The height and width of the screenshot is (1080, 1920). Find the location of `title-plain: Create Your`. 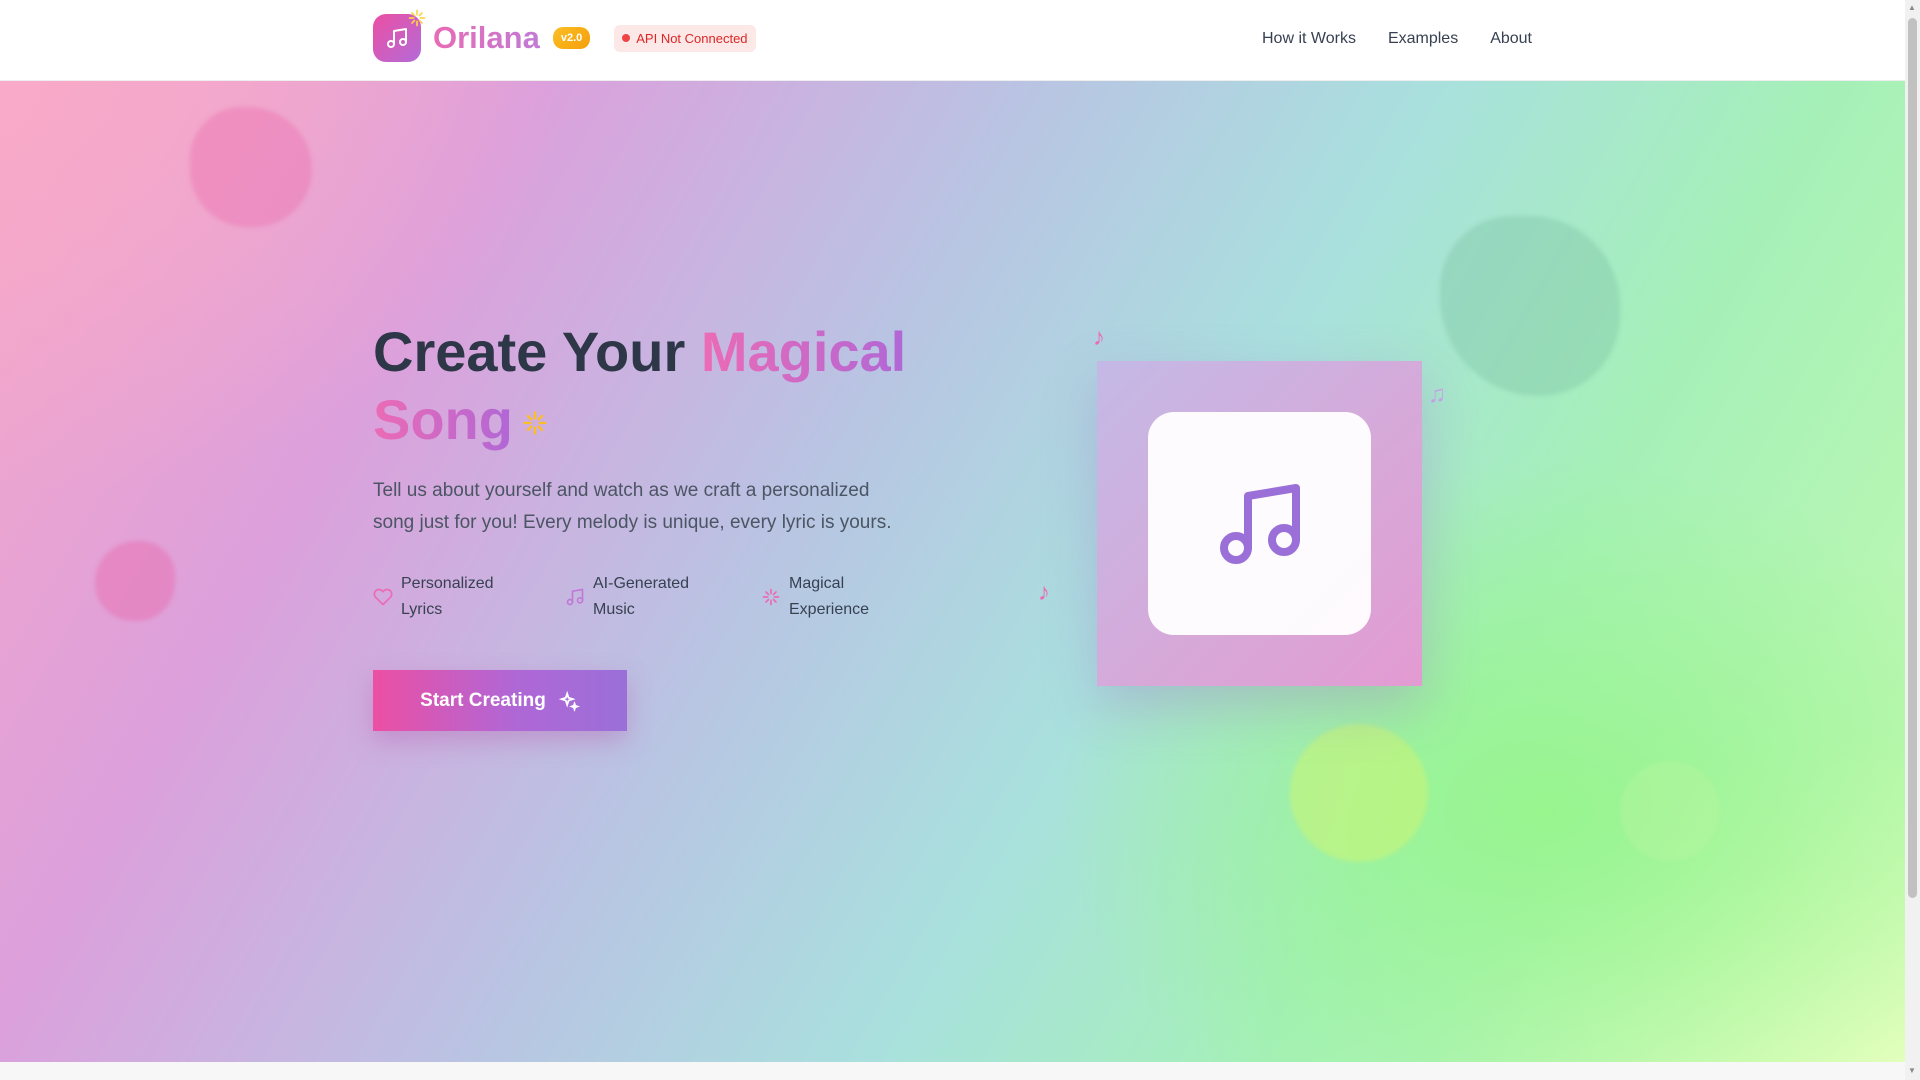

title-plain: Create Your is located at coordinates (537, 351).